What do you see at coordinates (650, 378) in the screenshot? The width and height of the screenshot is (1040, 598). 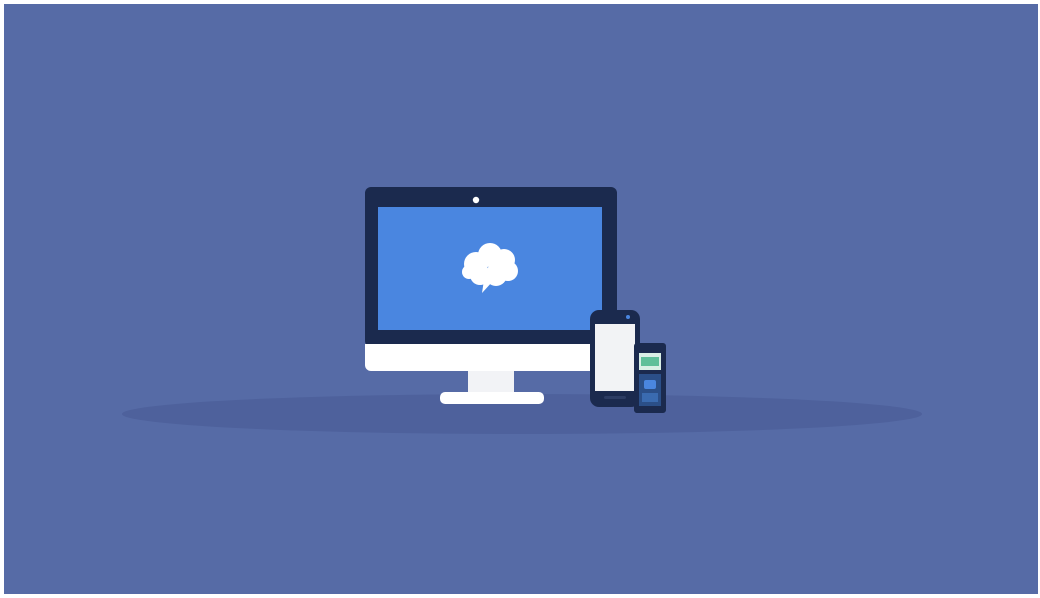 I see `feature-phone-icon` at bounding box center [650, 378].